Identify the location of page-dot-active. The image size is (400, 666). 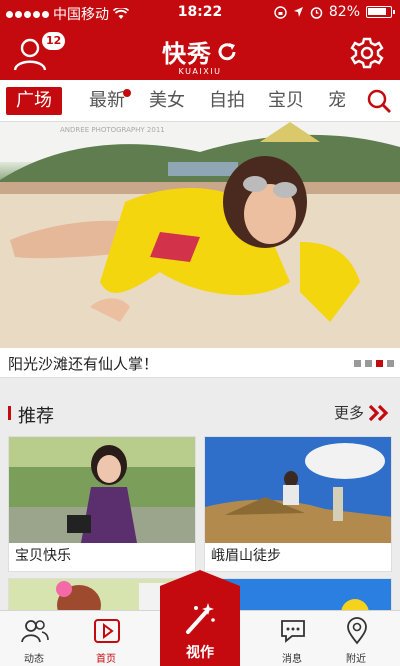
(379, 363).